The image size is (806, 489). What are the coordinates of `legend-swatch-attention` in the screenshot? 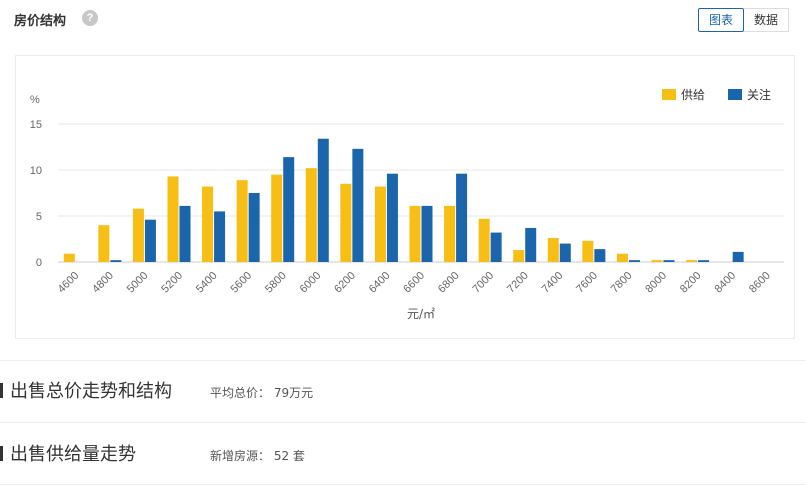 It's located at (735, 94).